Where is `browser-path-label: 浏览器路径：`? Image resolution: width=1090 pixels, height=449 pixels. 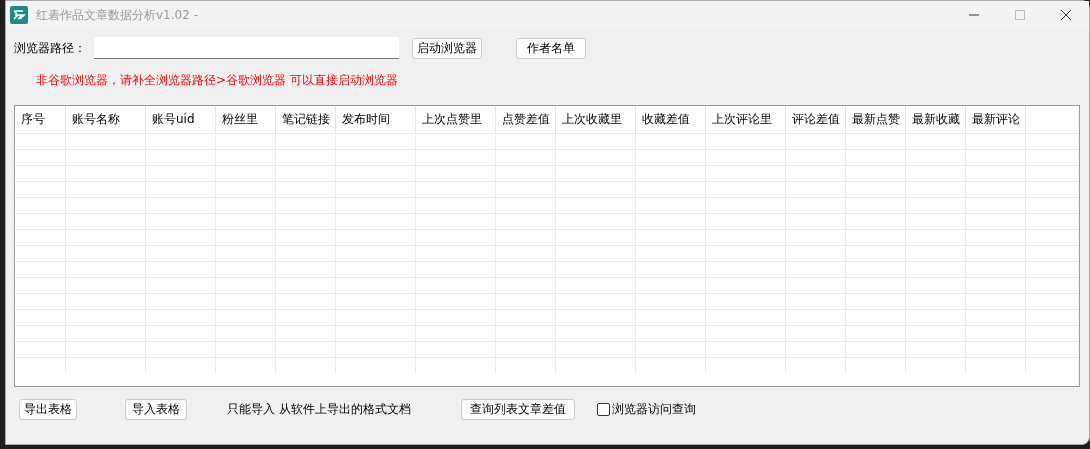 browser-path-label: 浏览器路径： is located at coordinates (50, 48).